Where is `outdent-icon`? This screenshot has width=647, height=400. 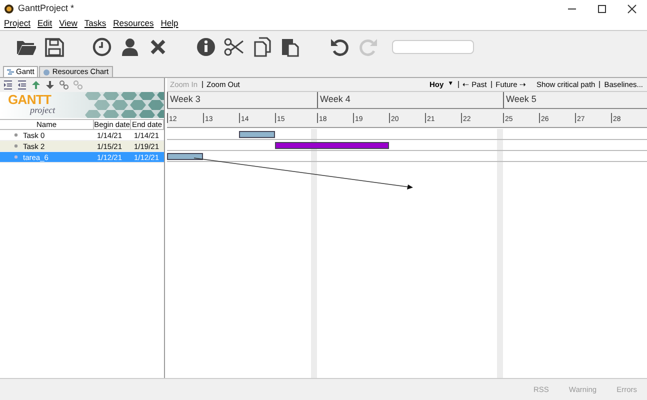
outdent-icon is located at coordinates (22, 85).